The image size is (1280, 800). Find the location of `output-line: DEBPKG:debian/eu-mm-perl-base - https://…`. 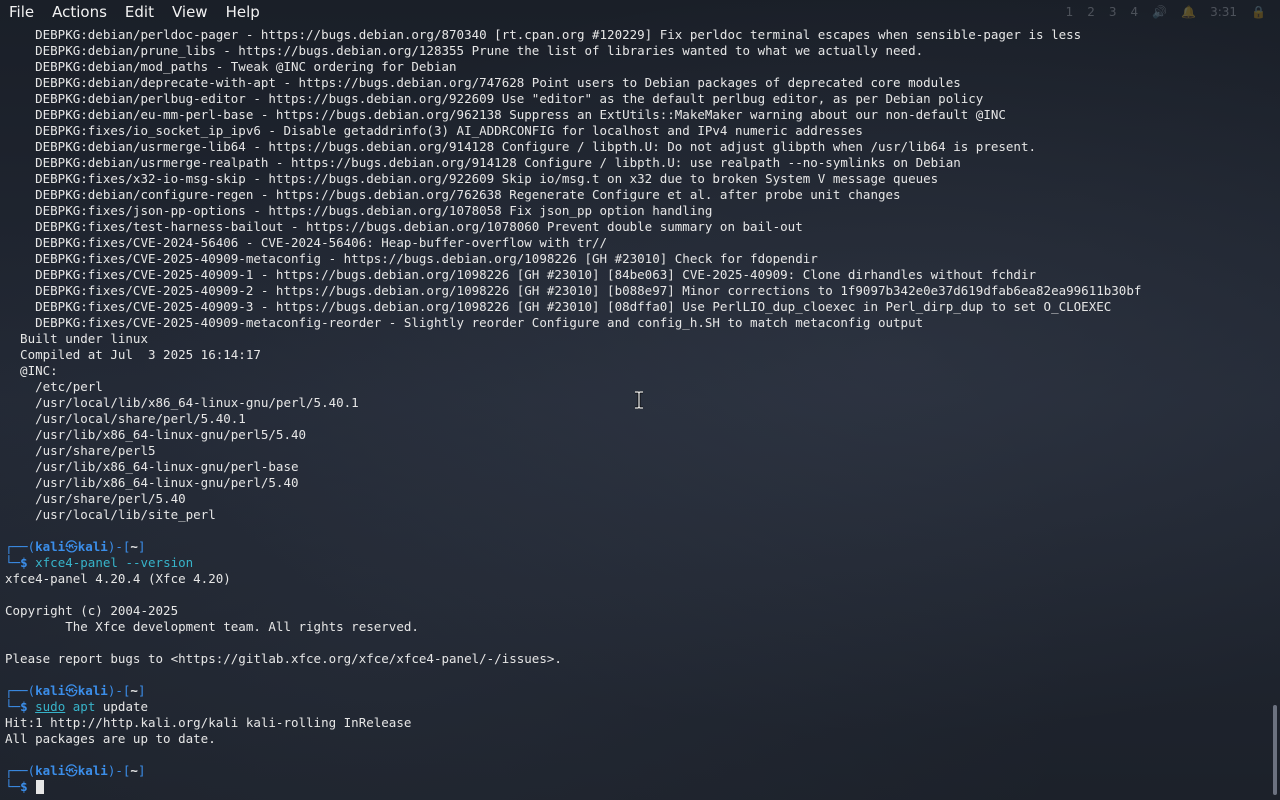

output-line: DEBPKG:debian/eu-mm-perl-base - https://… is located at coordinates (505, 114).